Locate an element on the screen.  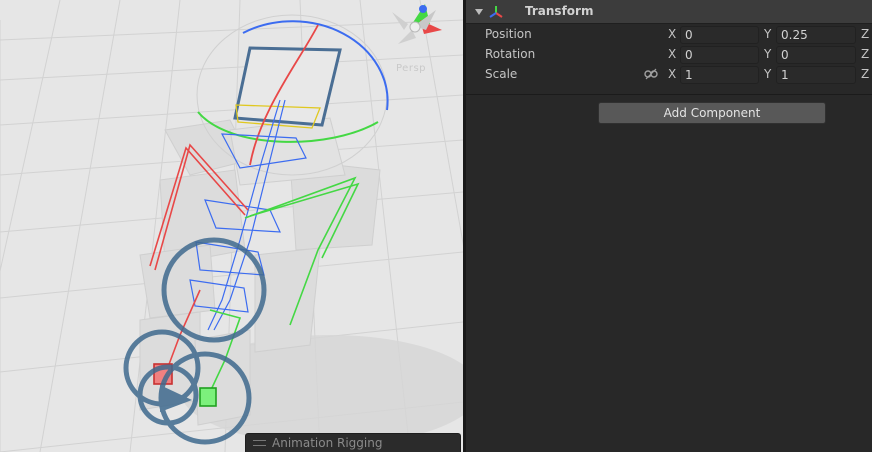
rotation-y-field: 0 is located at coordinates (816, 55).